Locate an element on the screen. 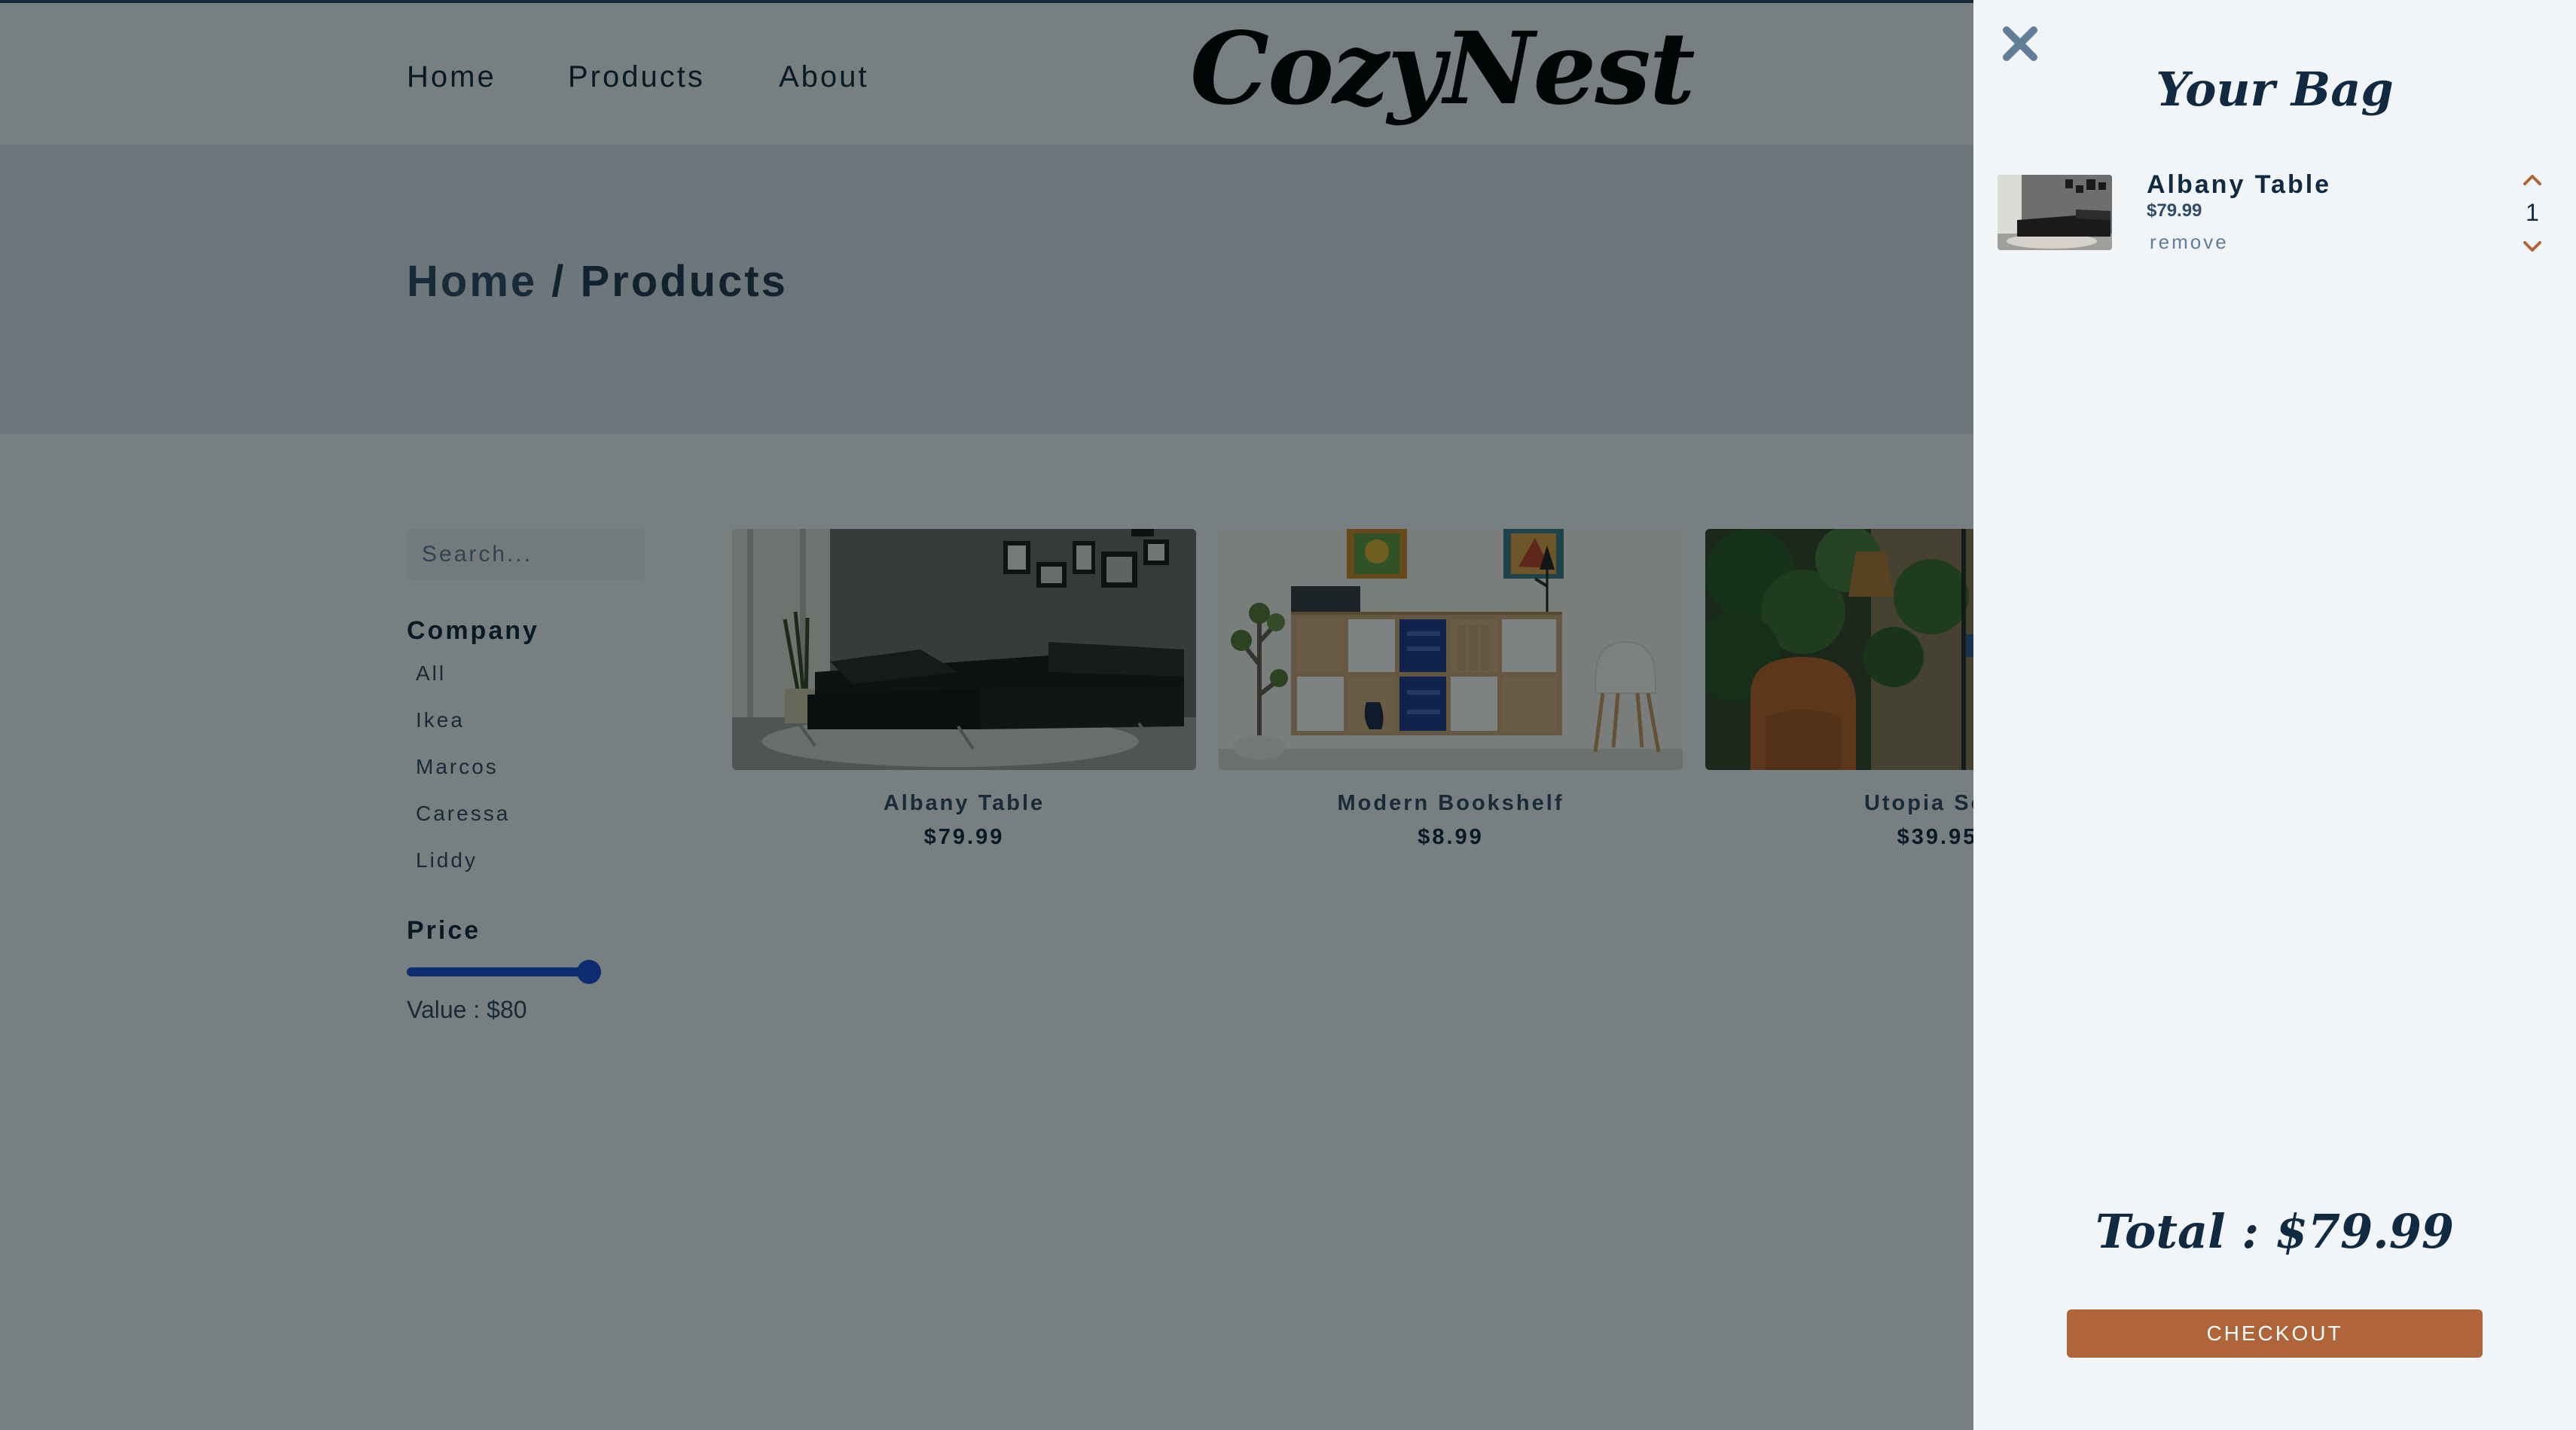  item-amount: 1 is located at coordinates (2533, 213).